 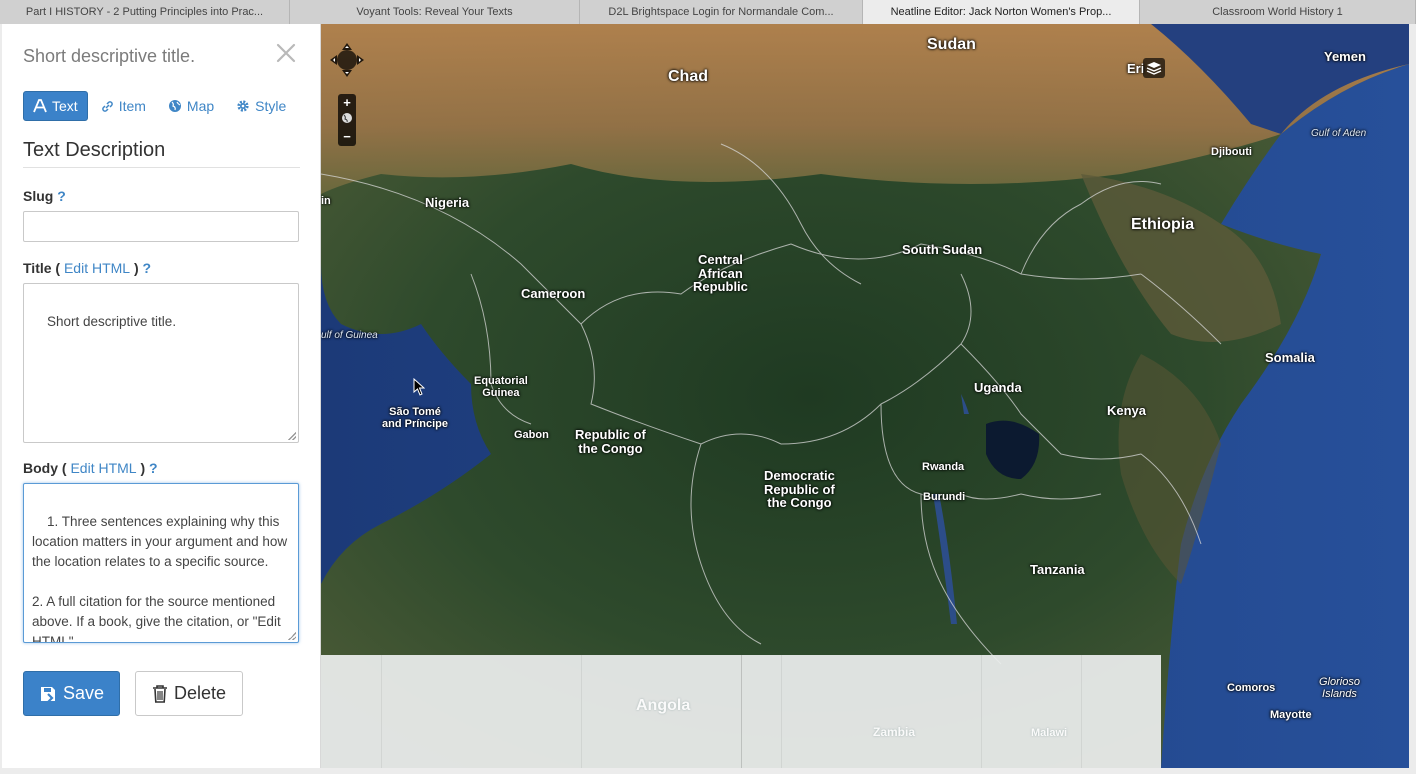 I want to click on map-label-cameroon: Cameroon, so click(x=553, y=293).